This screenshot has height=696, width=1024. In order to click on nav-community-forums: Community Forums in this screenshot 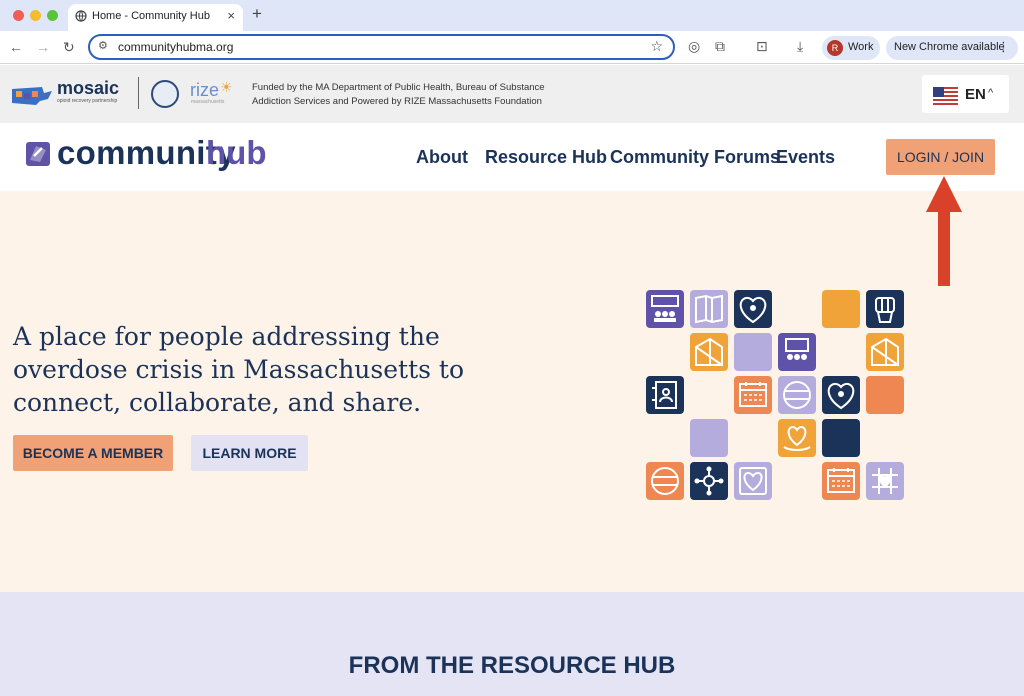, I will do `click(695, 157)`.